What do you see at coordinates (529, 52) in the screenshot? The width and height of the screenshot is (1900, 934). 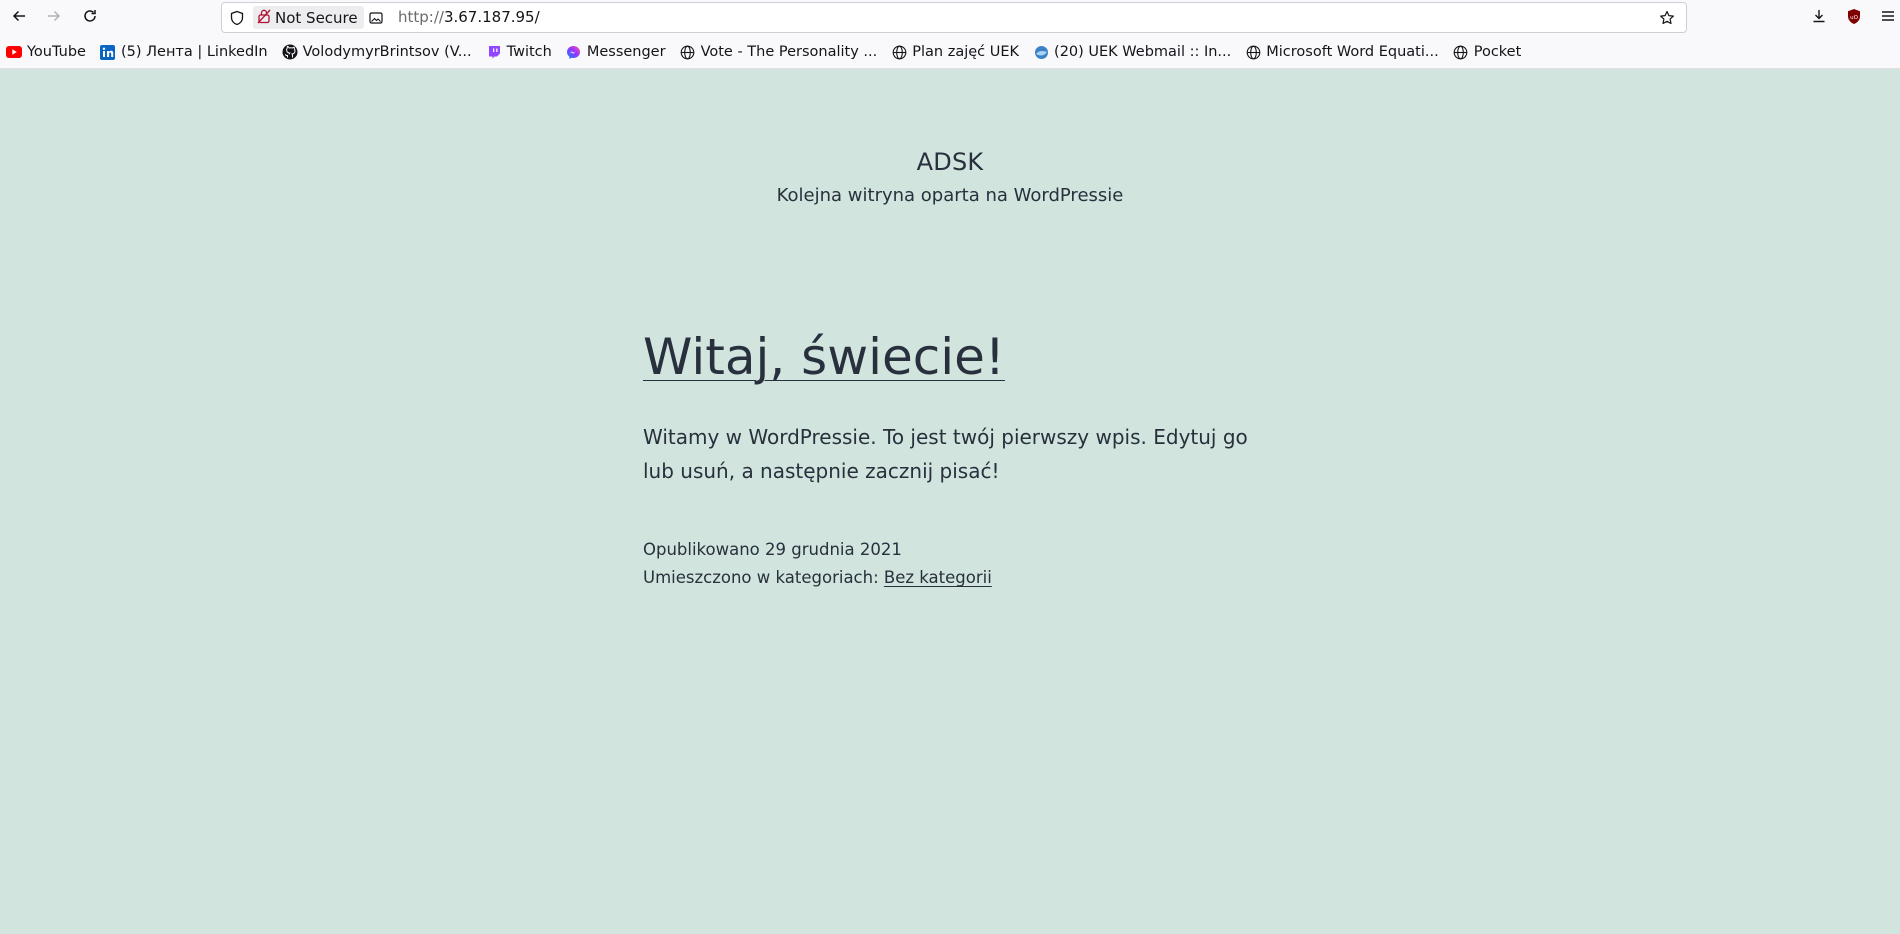 I see `bookmark-label: Twitch` at bounding box center [529, 52].